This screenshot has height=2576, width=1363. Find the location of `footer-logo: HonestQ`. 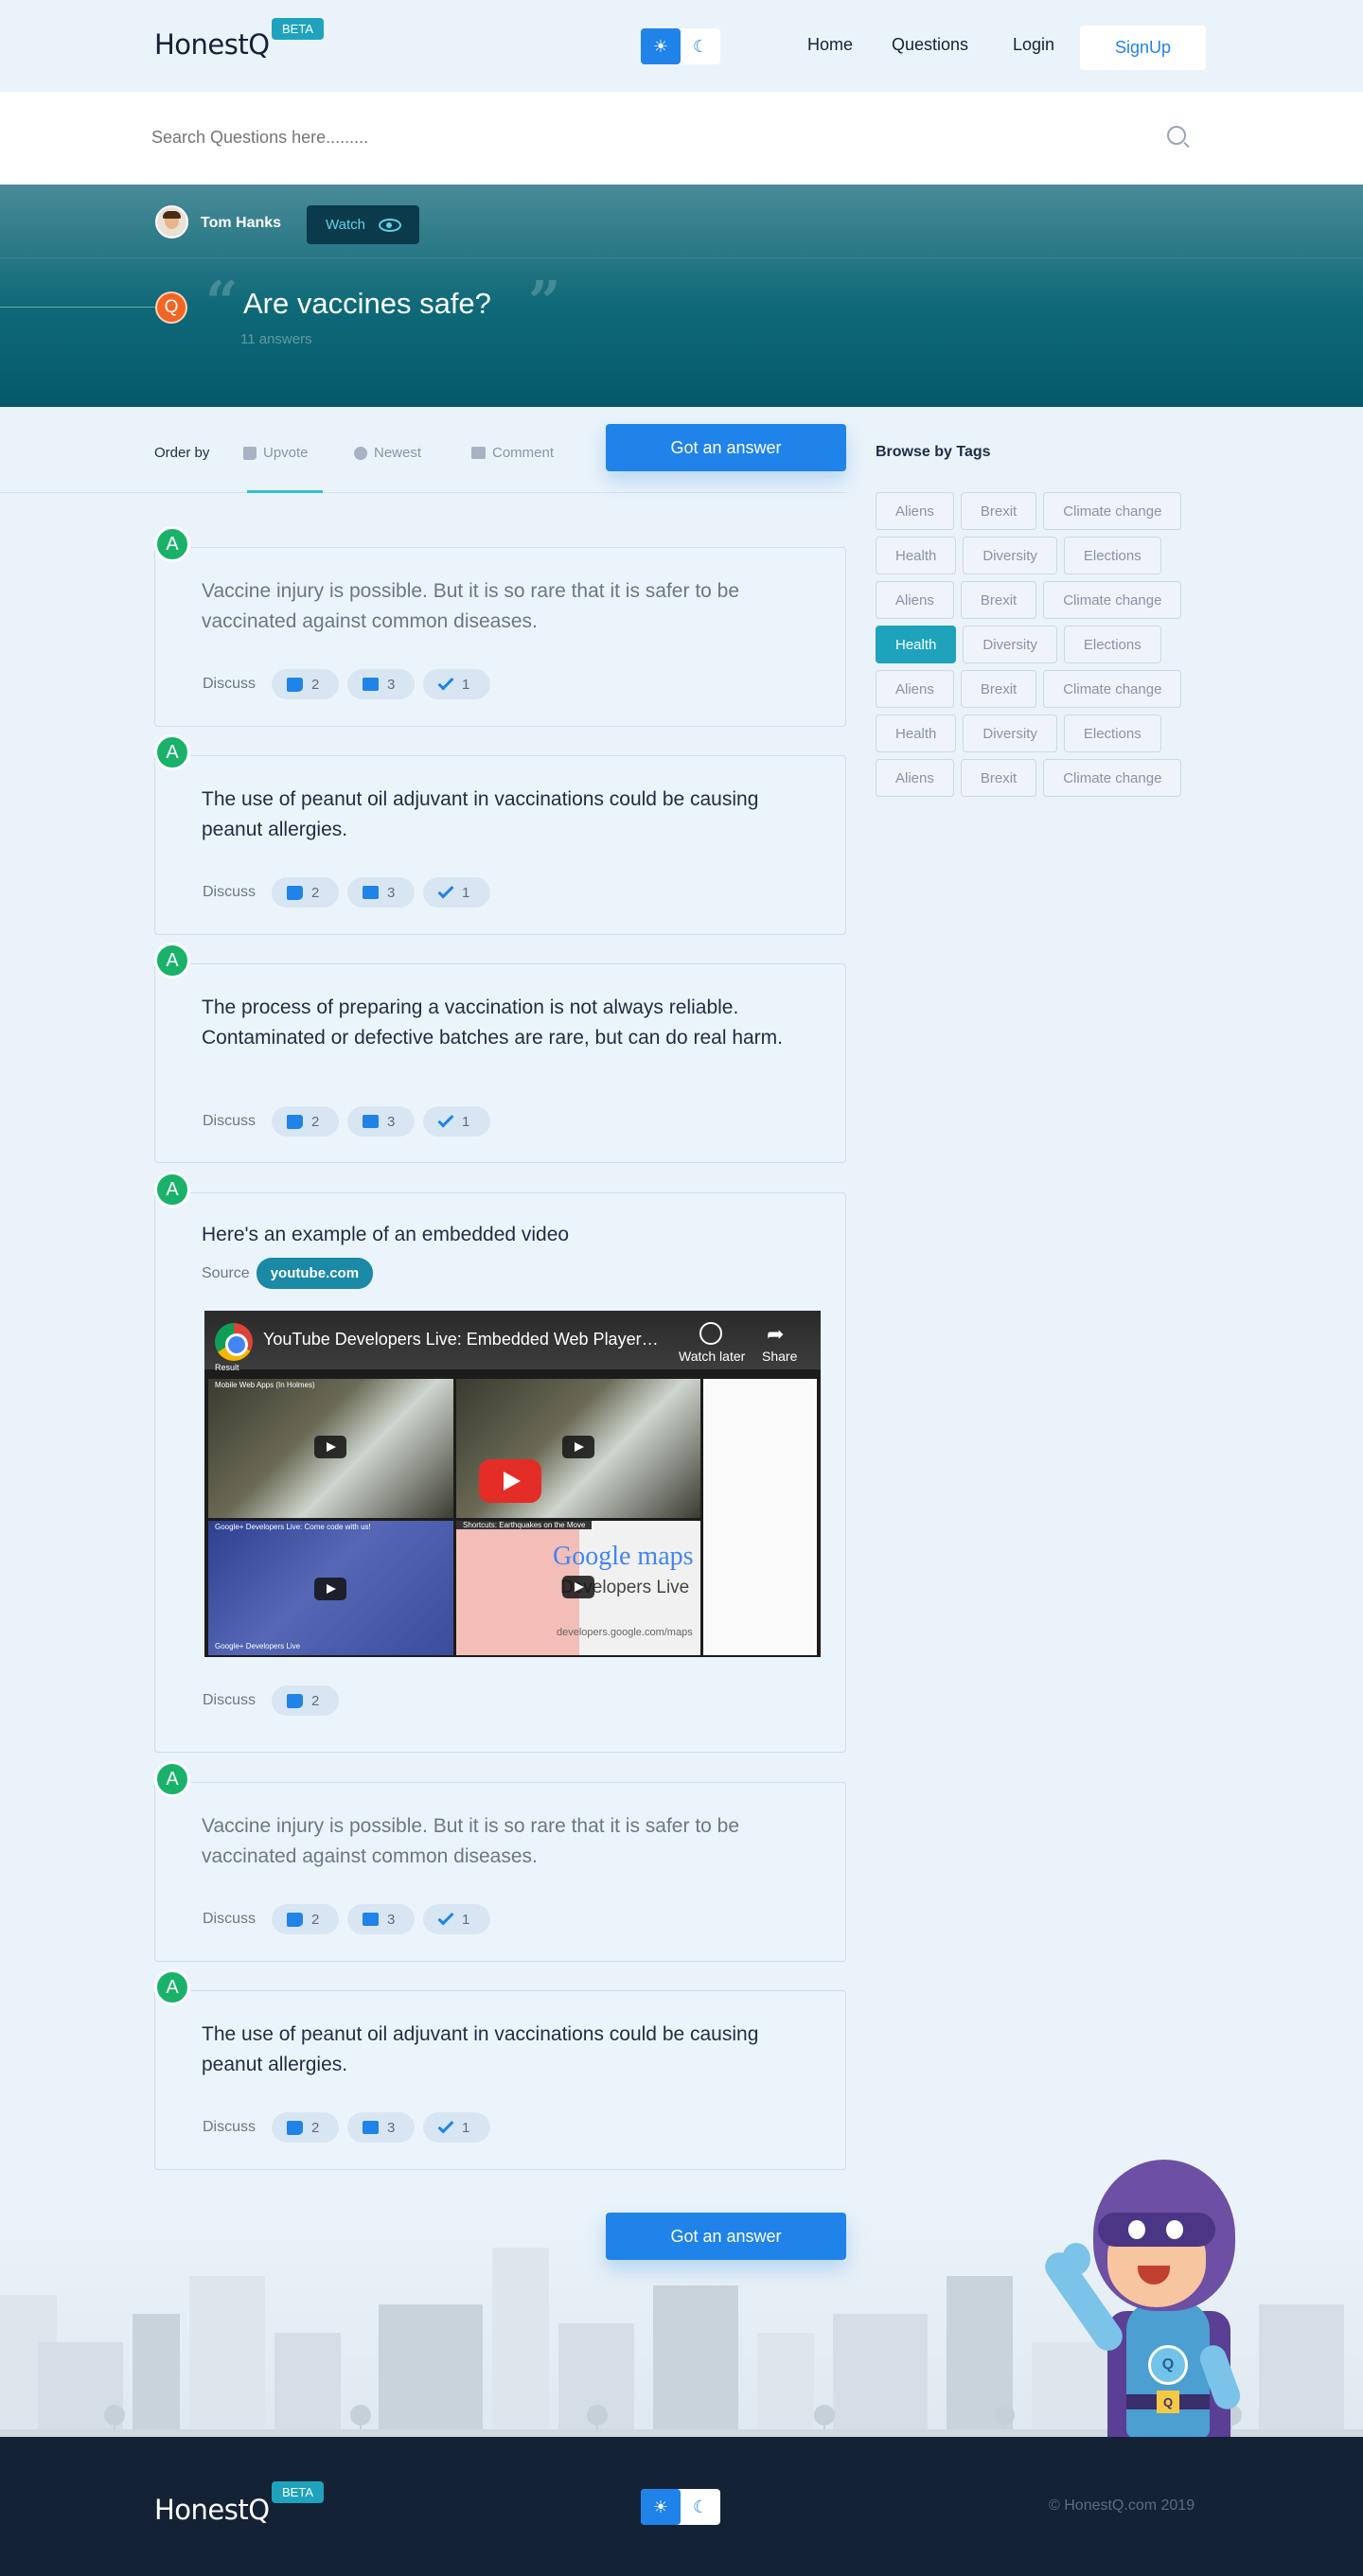

footer-logo: HonestQ is located at coordinates (212, 2510).